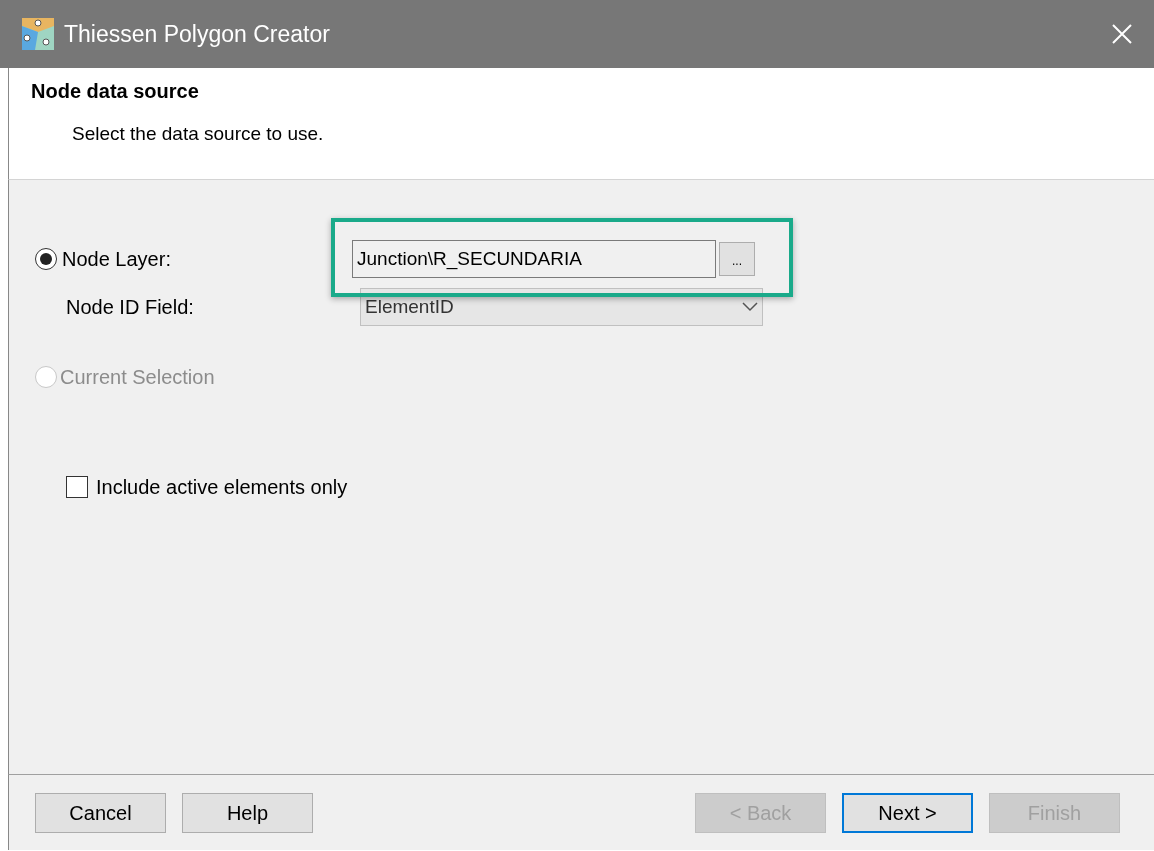 This screenshot has width=1154, height=851. Describe the element at coordinates (197, 34) in the screenshot. I see `window-title: Thiessen Polygon Creator` at that location.